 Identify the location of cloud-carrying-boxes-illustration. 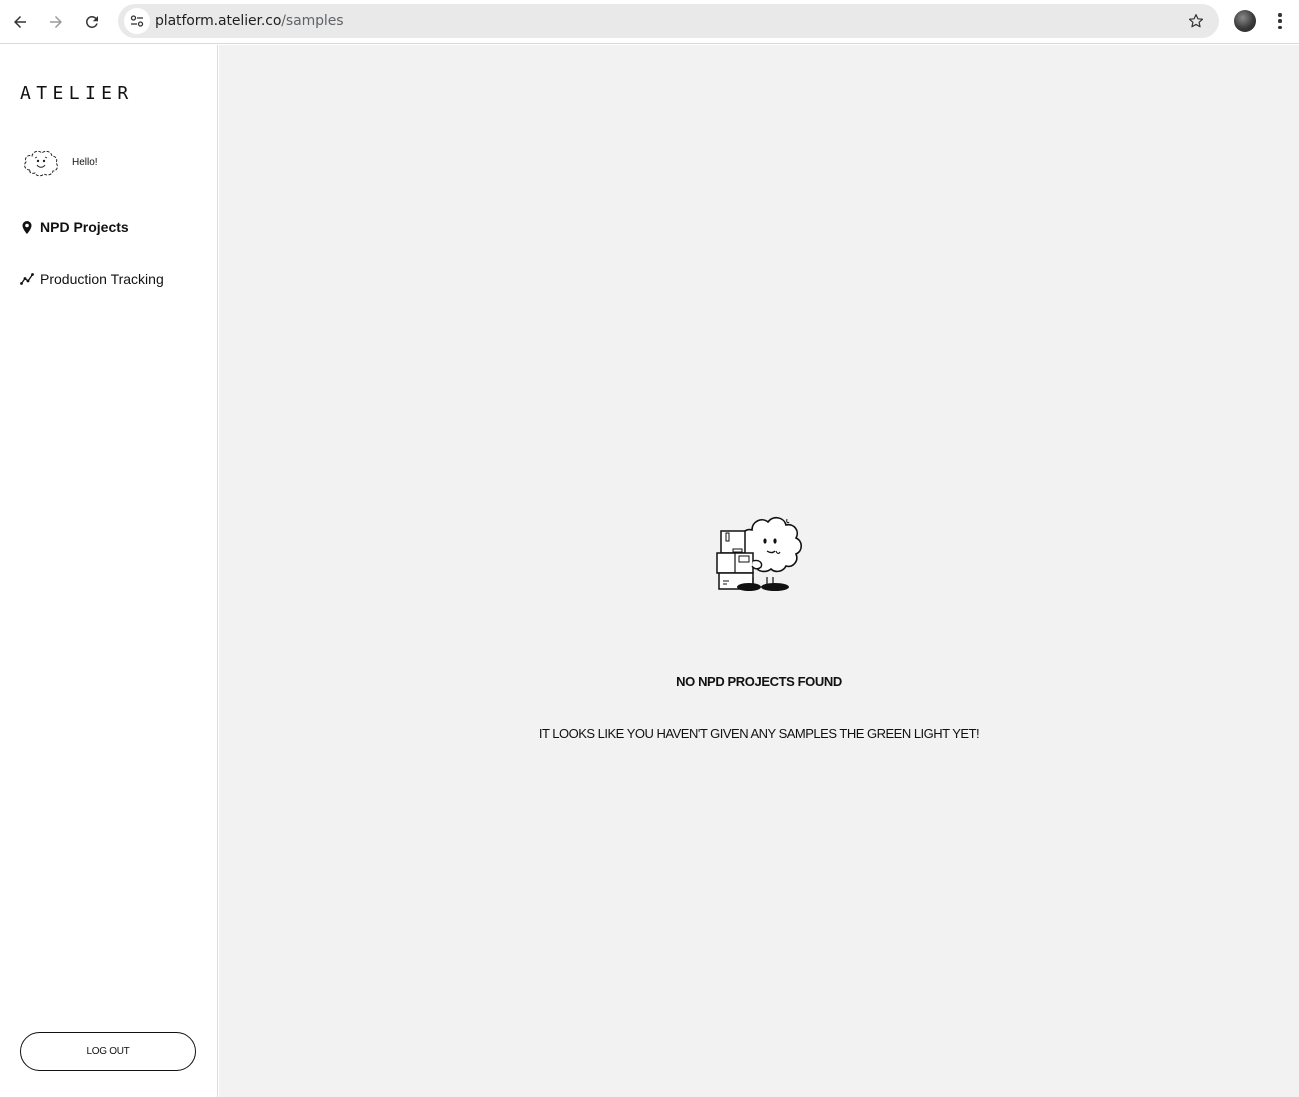
(759, 553).